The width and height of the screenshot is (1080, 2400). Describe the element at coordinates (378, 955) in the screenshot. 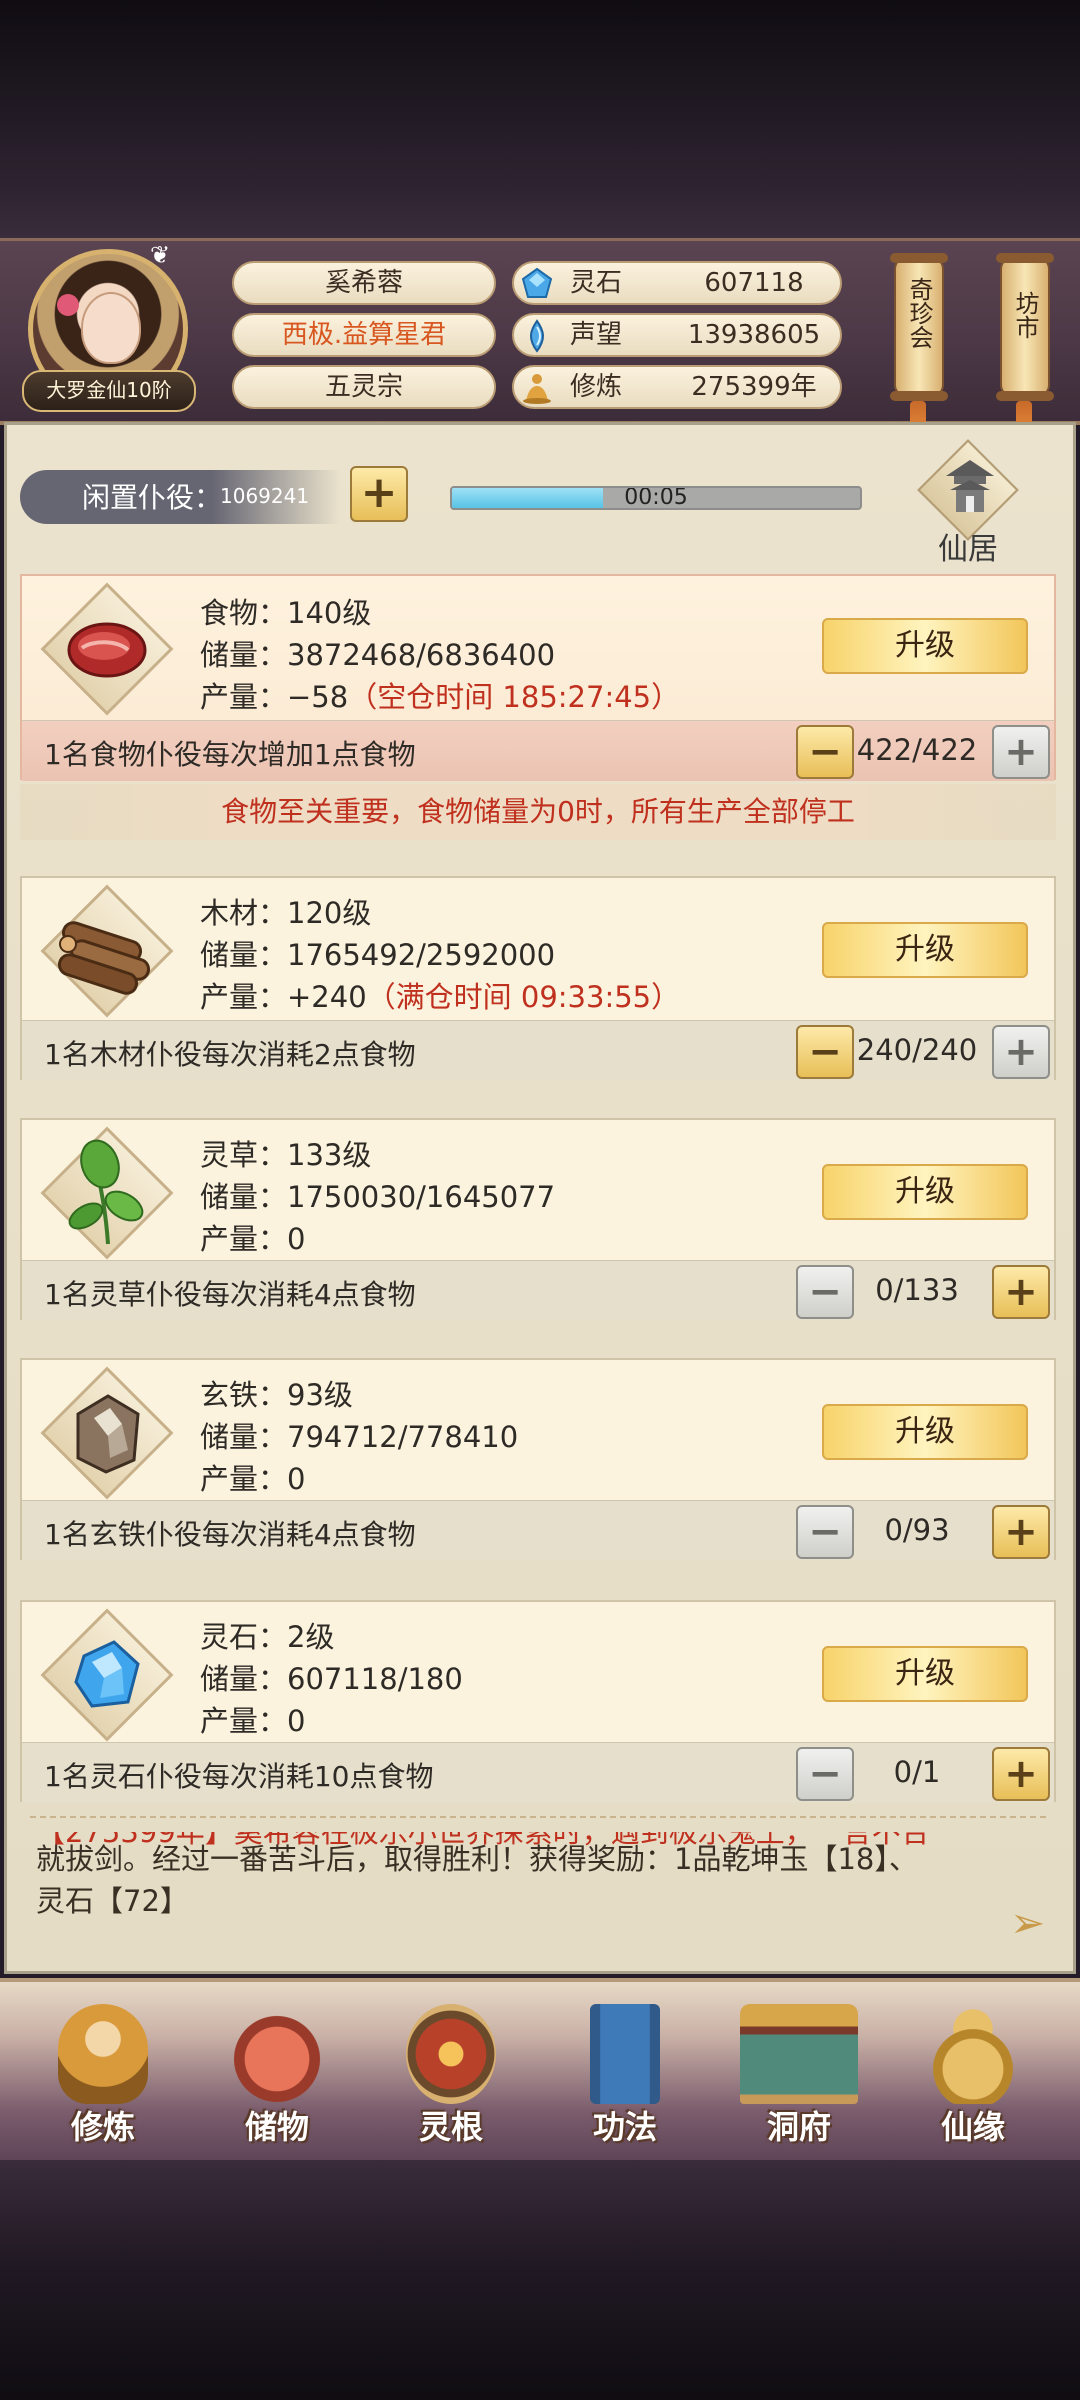

I see `wood-storage: 储量：1765492/2592000` at that location.